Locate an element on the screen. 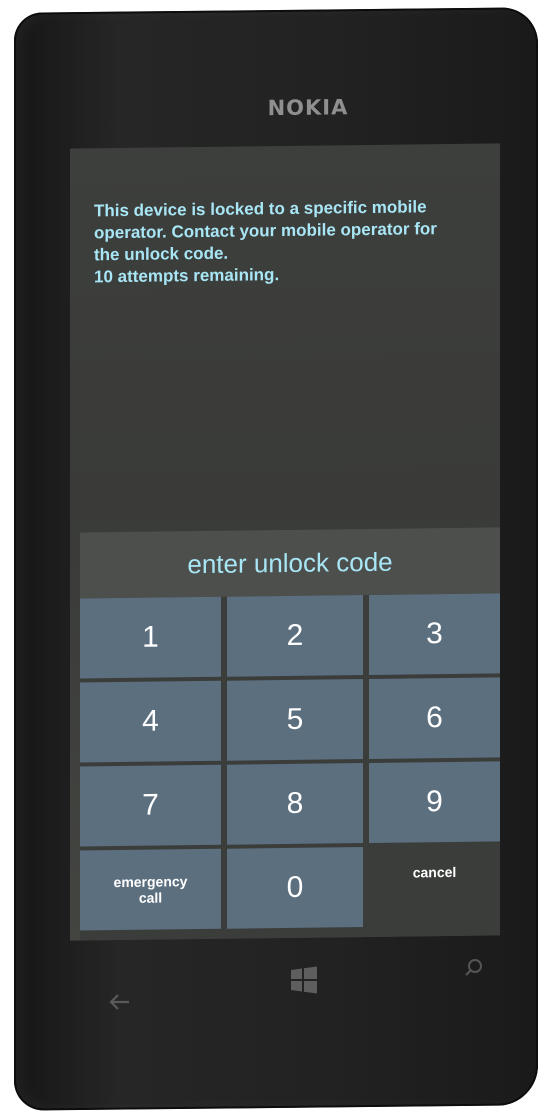 Image resolution: width=543 pixels, height=1113 pixels. key-8: 8 is located at coordinates (295, 804).